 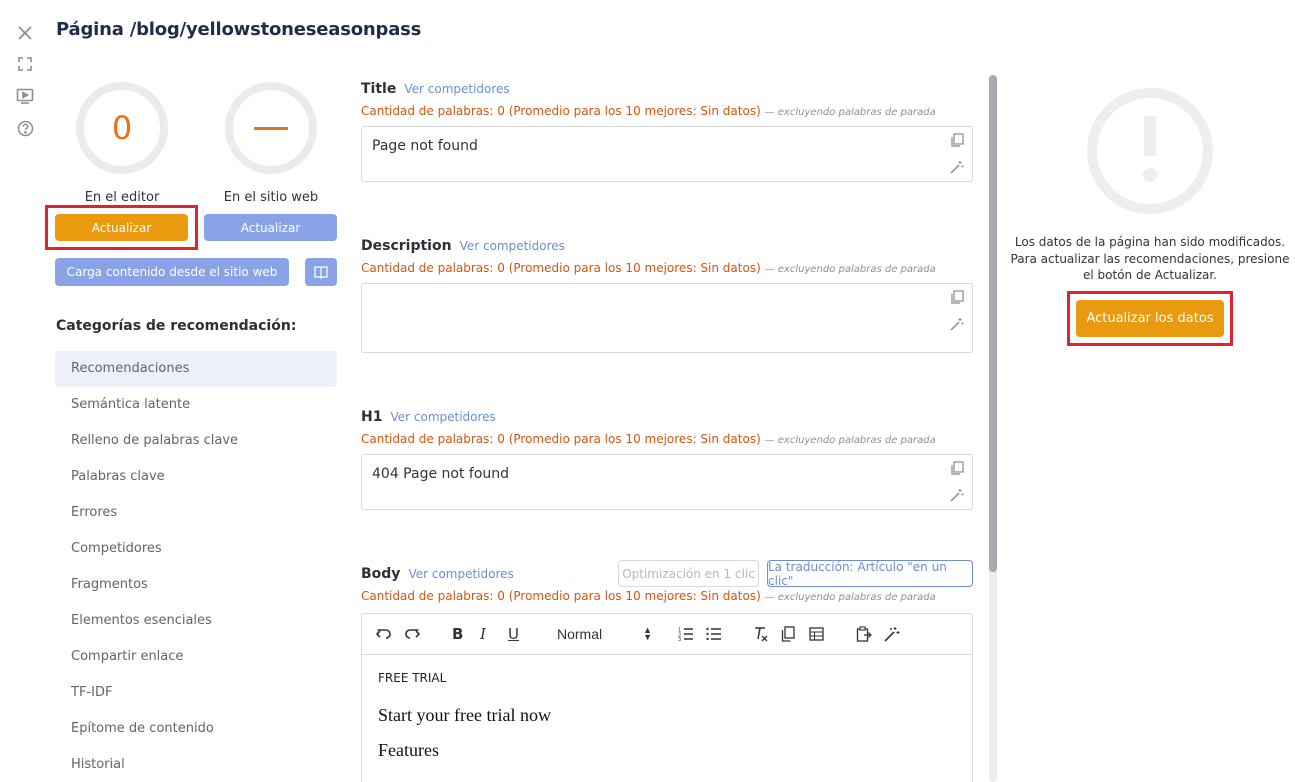 I want to click on book-icon, so click(x=321, y=272).